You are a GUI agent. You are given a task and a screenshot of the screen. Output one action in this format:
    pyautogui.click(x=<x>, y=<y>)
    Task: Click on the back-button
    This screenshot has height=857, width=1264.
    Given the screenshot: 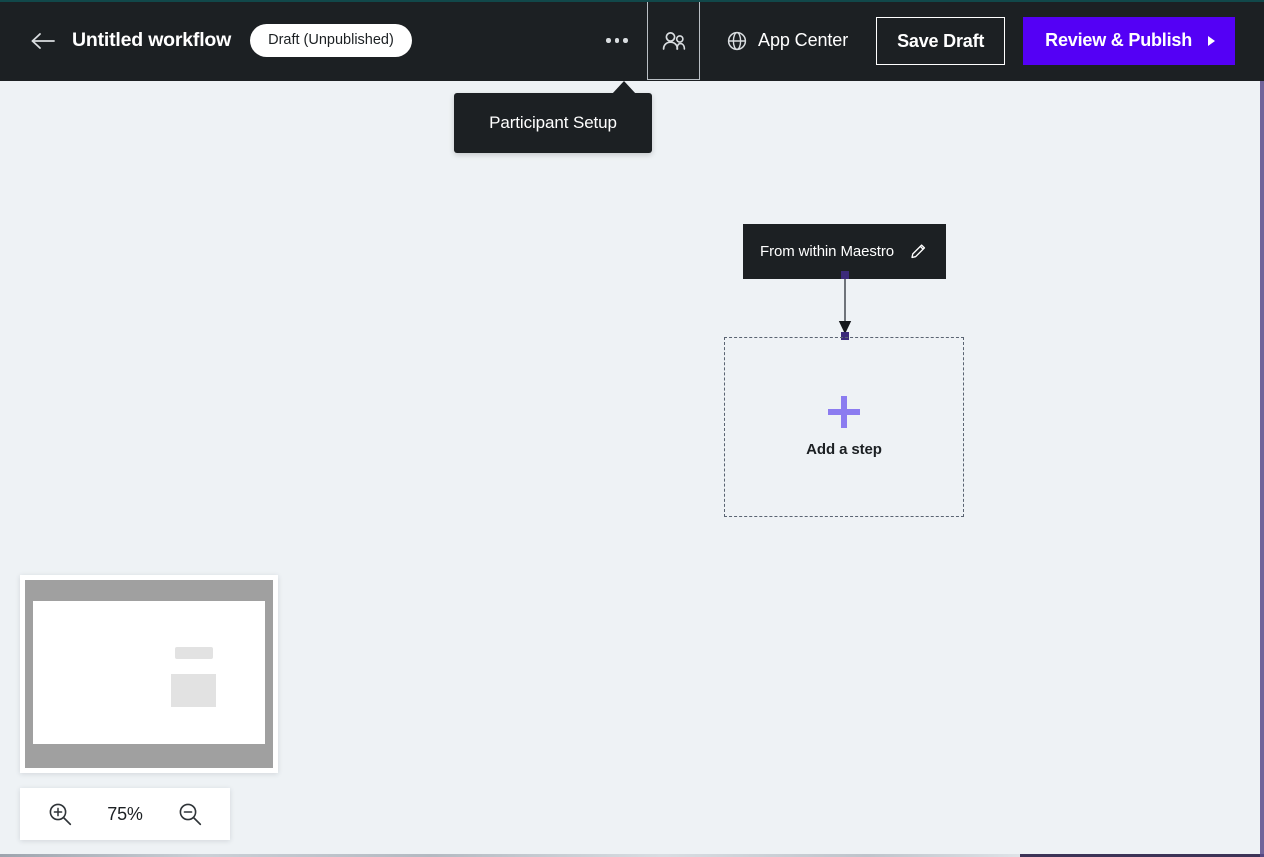 What is the action you would take?
    pyautogui.click(x=43, y=41)
    